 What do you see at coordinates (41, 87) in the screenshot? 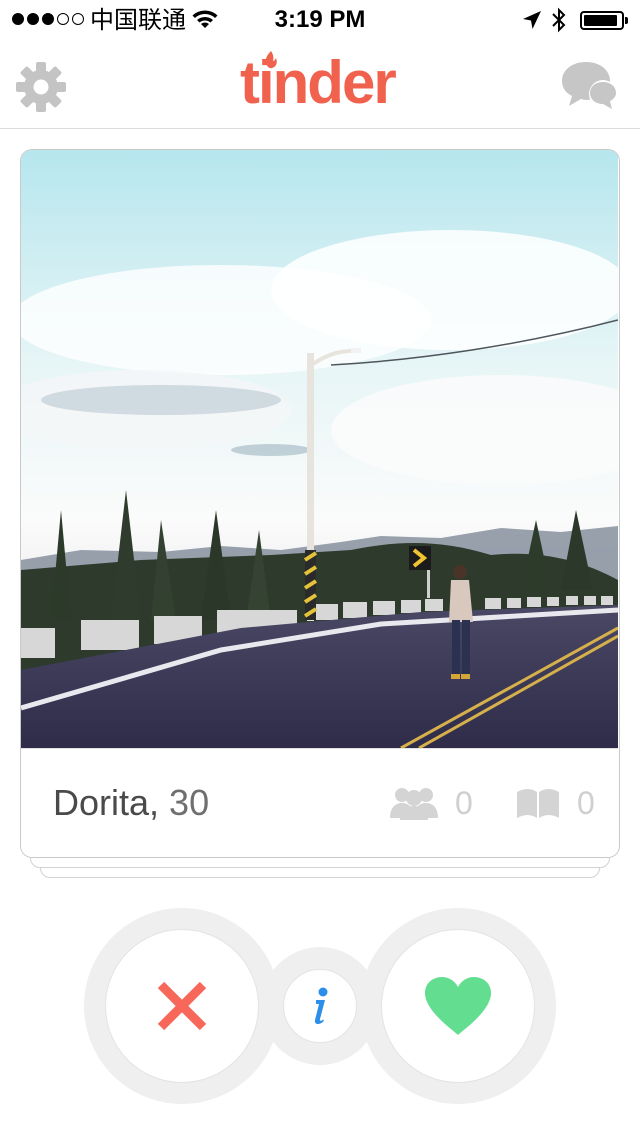
I see `gear-icon` at bounding box center [41, 87].